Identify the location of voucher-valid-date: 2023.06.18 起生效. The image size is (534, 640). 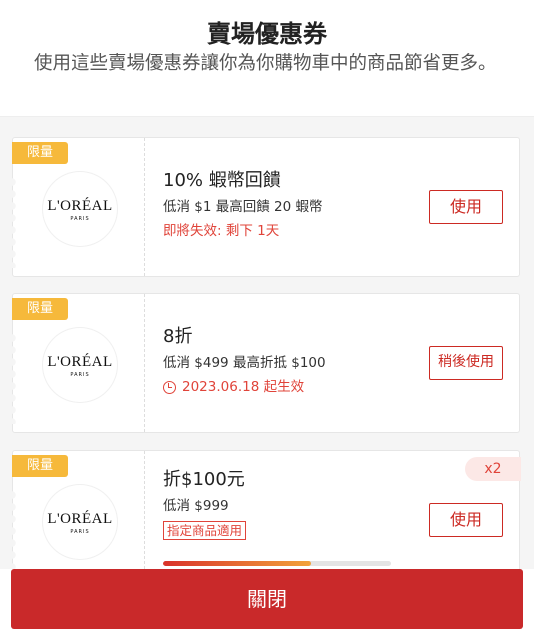
(243, 387).